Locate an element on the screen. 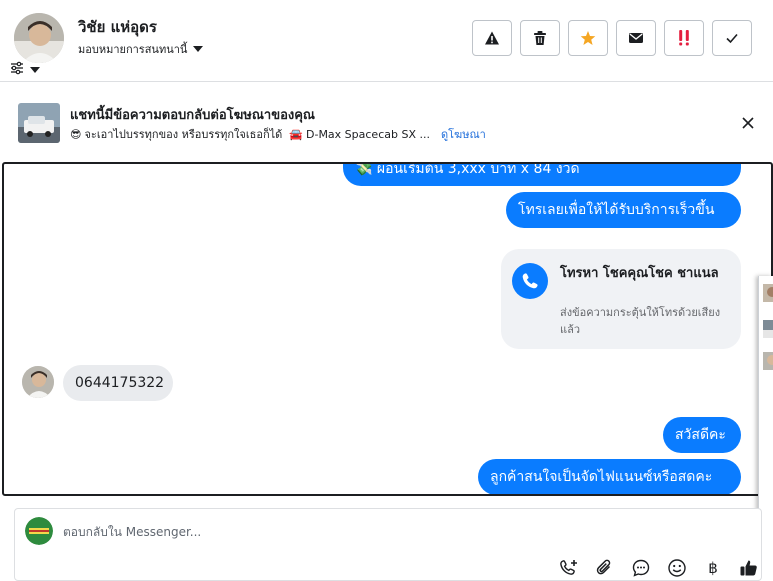 The image size is (773, 581). envelope-icon is located at coordinates (636, 38).